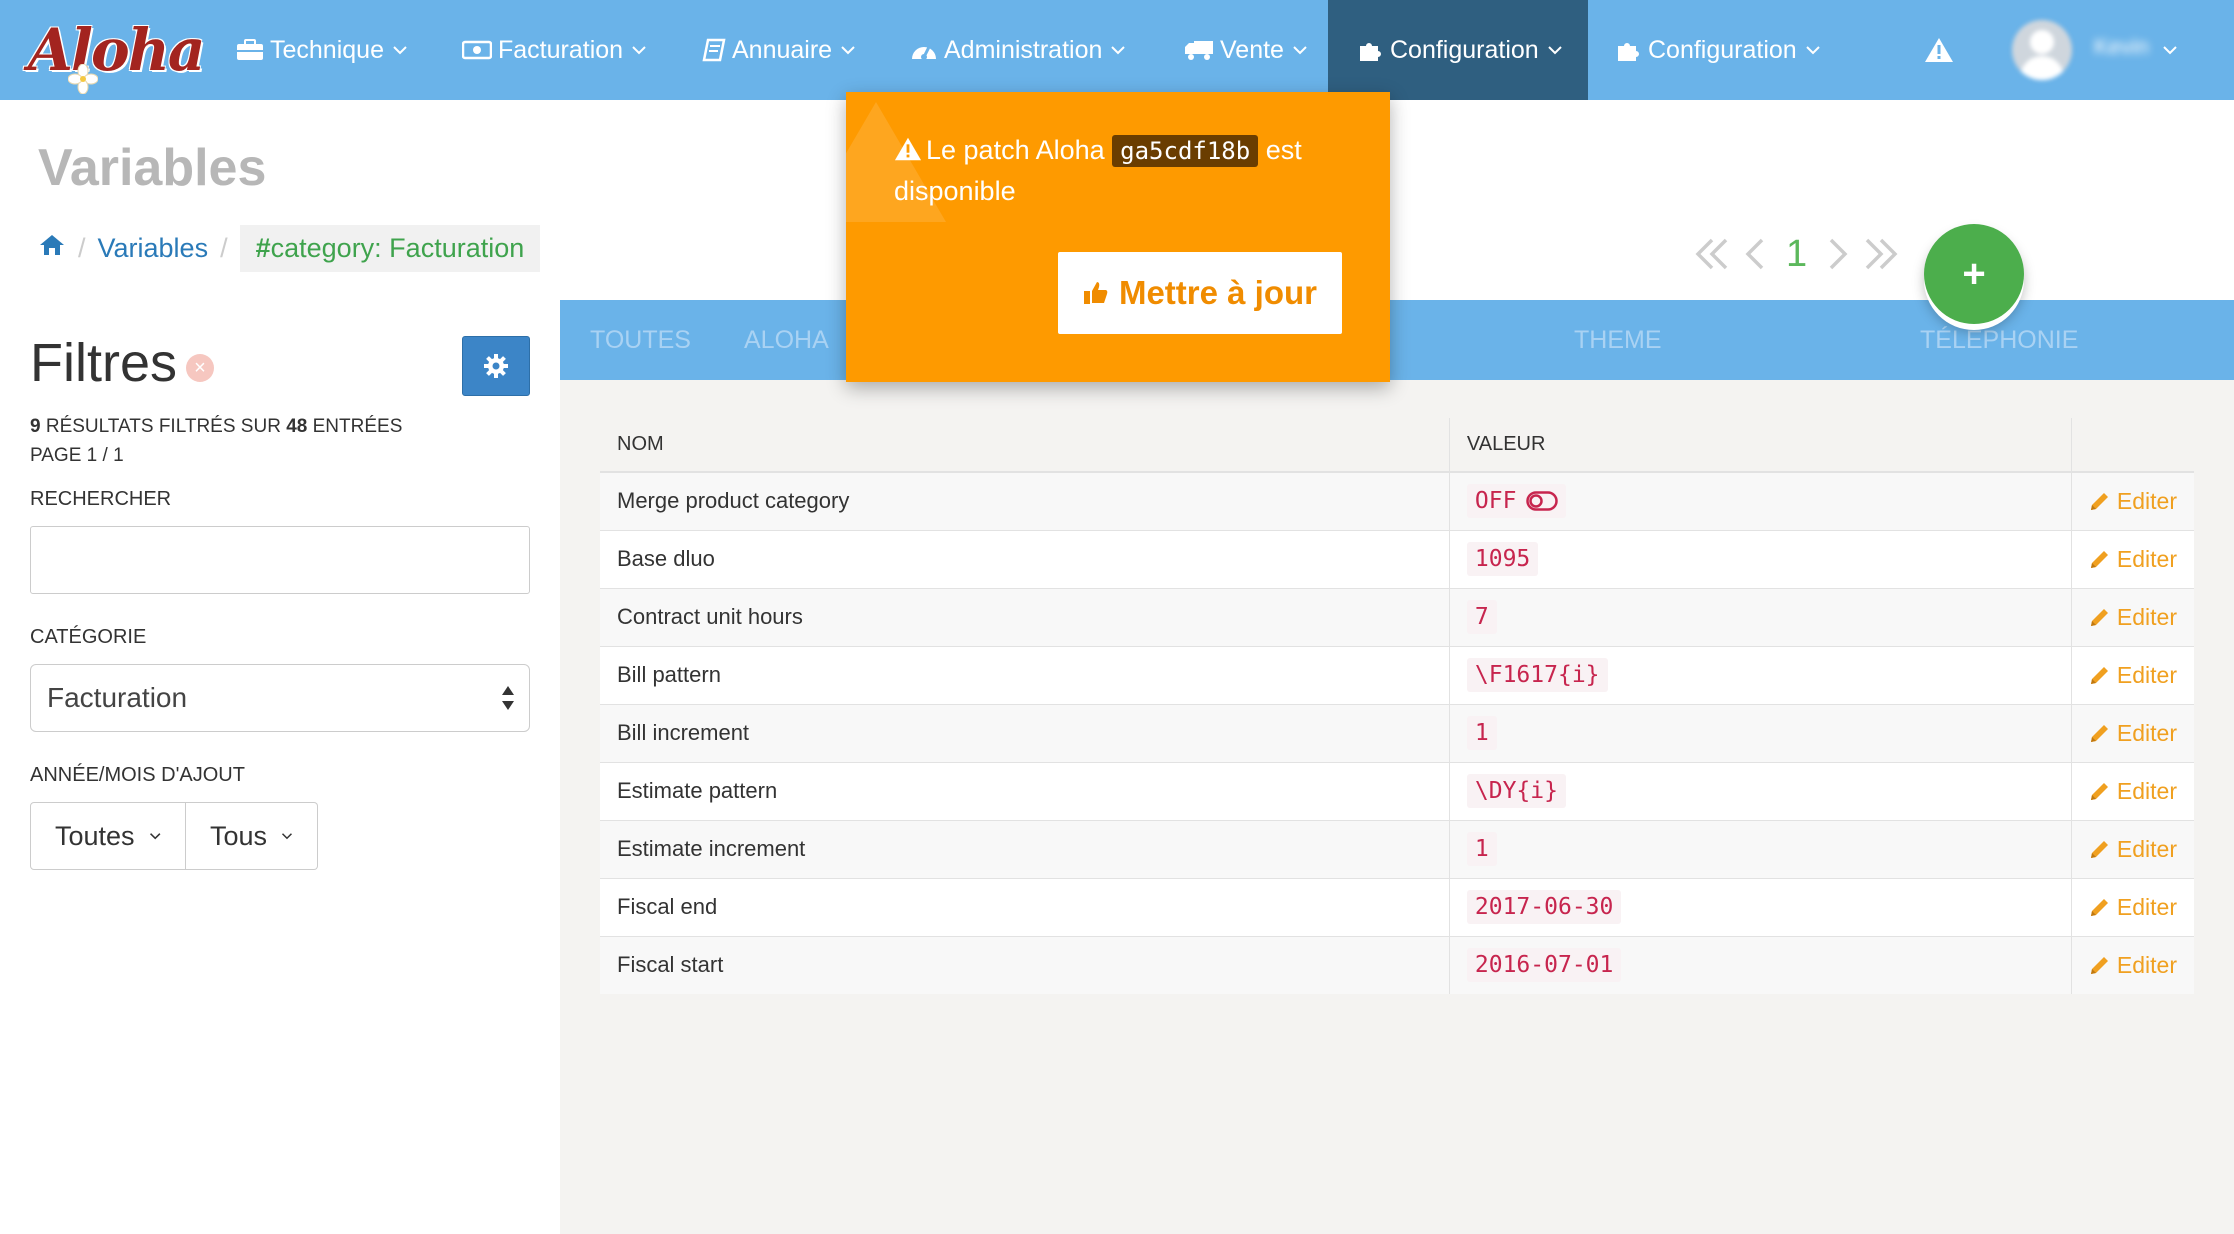 The height and width of the screenshot is (1234, 2234). What do you see at coordinates (252, 836) in the screenshot?
I see `month-dropdown: Tous` at bounding box center [252, 836].